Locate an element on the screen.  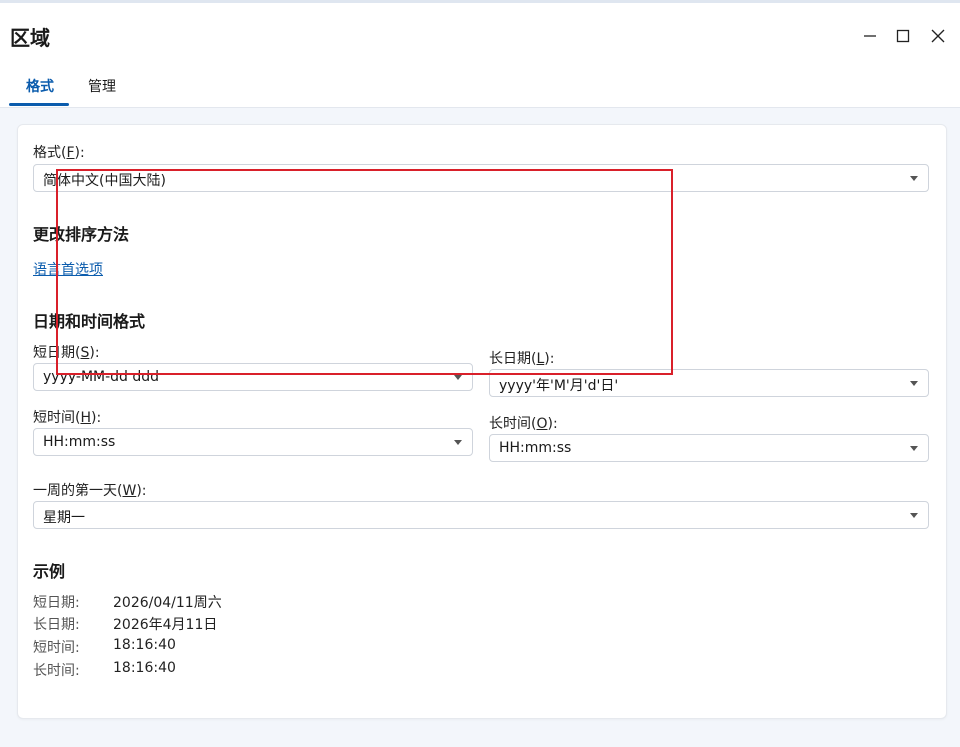
window-title: 区域 is located at coordinates (30, 38).